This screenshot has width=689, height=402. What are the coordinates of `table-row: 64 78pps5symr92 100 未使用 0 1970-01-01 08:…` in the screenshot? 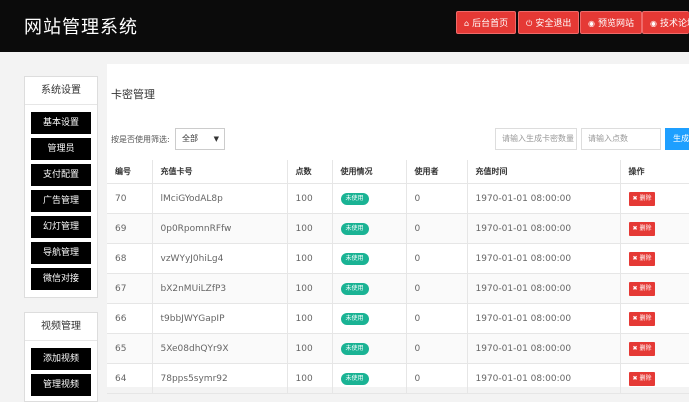 It's located at (398, 378).